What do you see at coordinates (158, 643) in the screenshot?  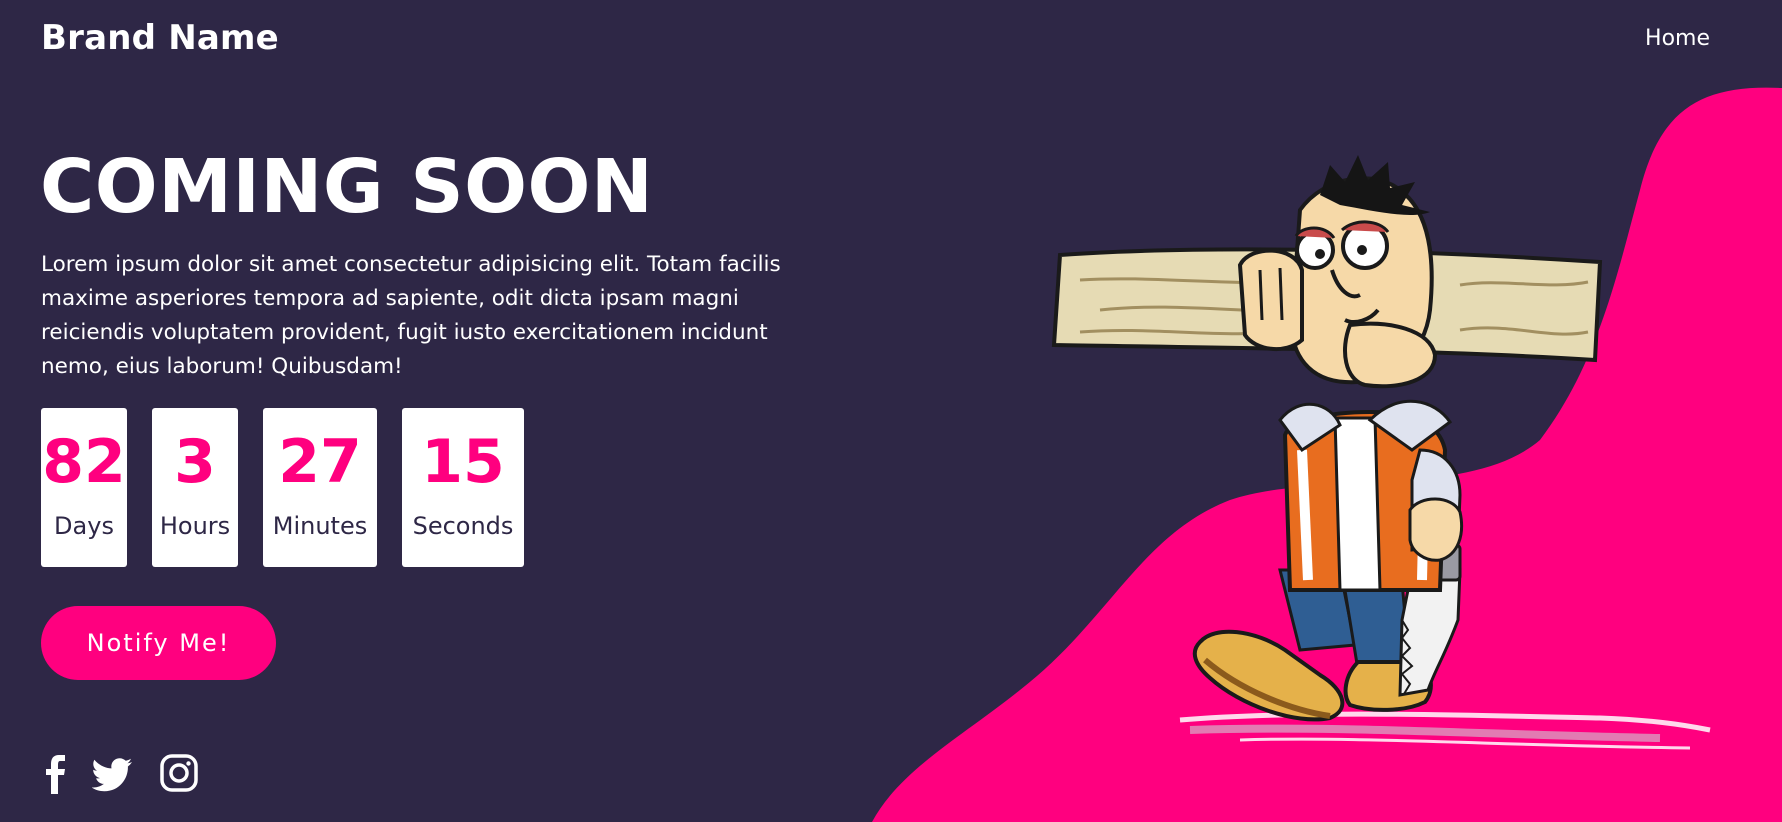 I see `notify-me-button: Notify Me!` at bounding box center [158, 643].